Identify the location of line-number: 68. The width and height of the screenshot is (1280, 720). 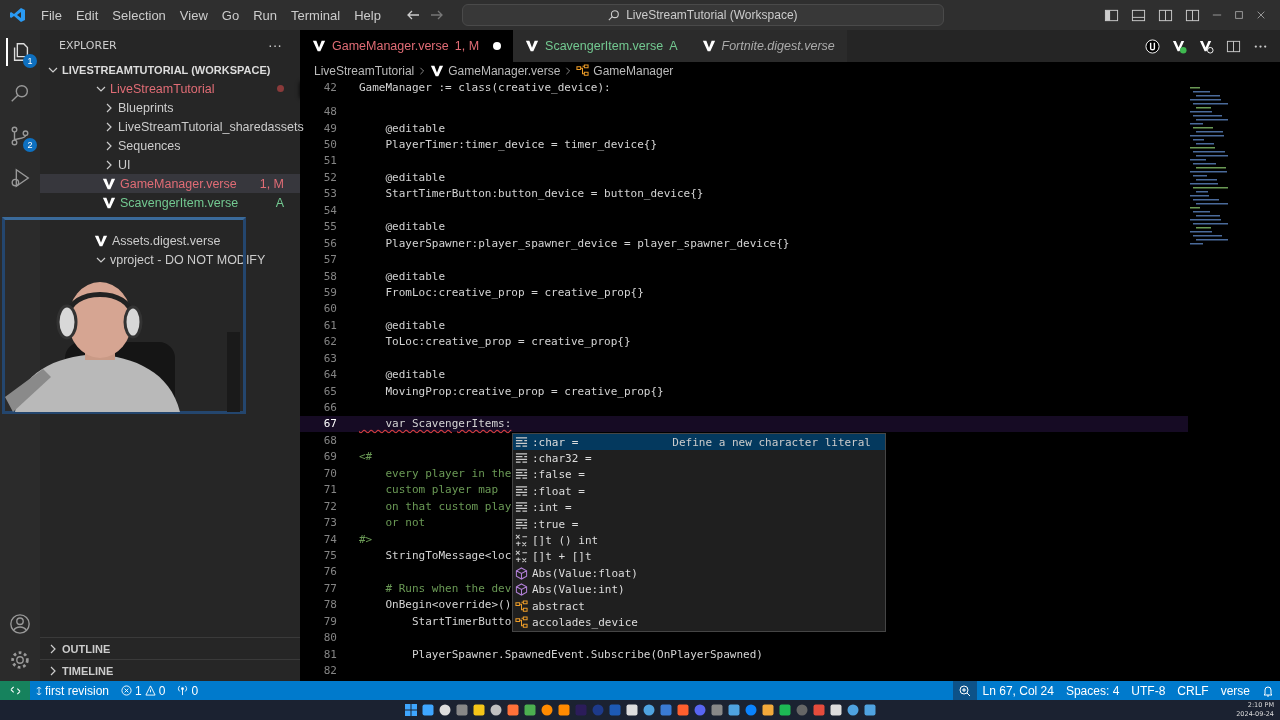
(329, 440).